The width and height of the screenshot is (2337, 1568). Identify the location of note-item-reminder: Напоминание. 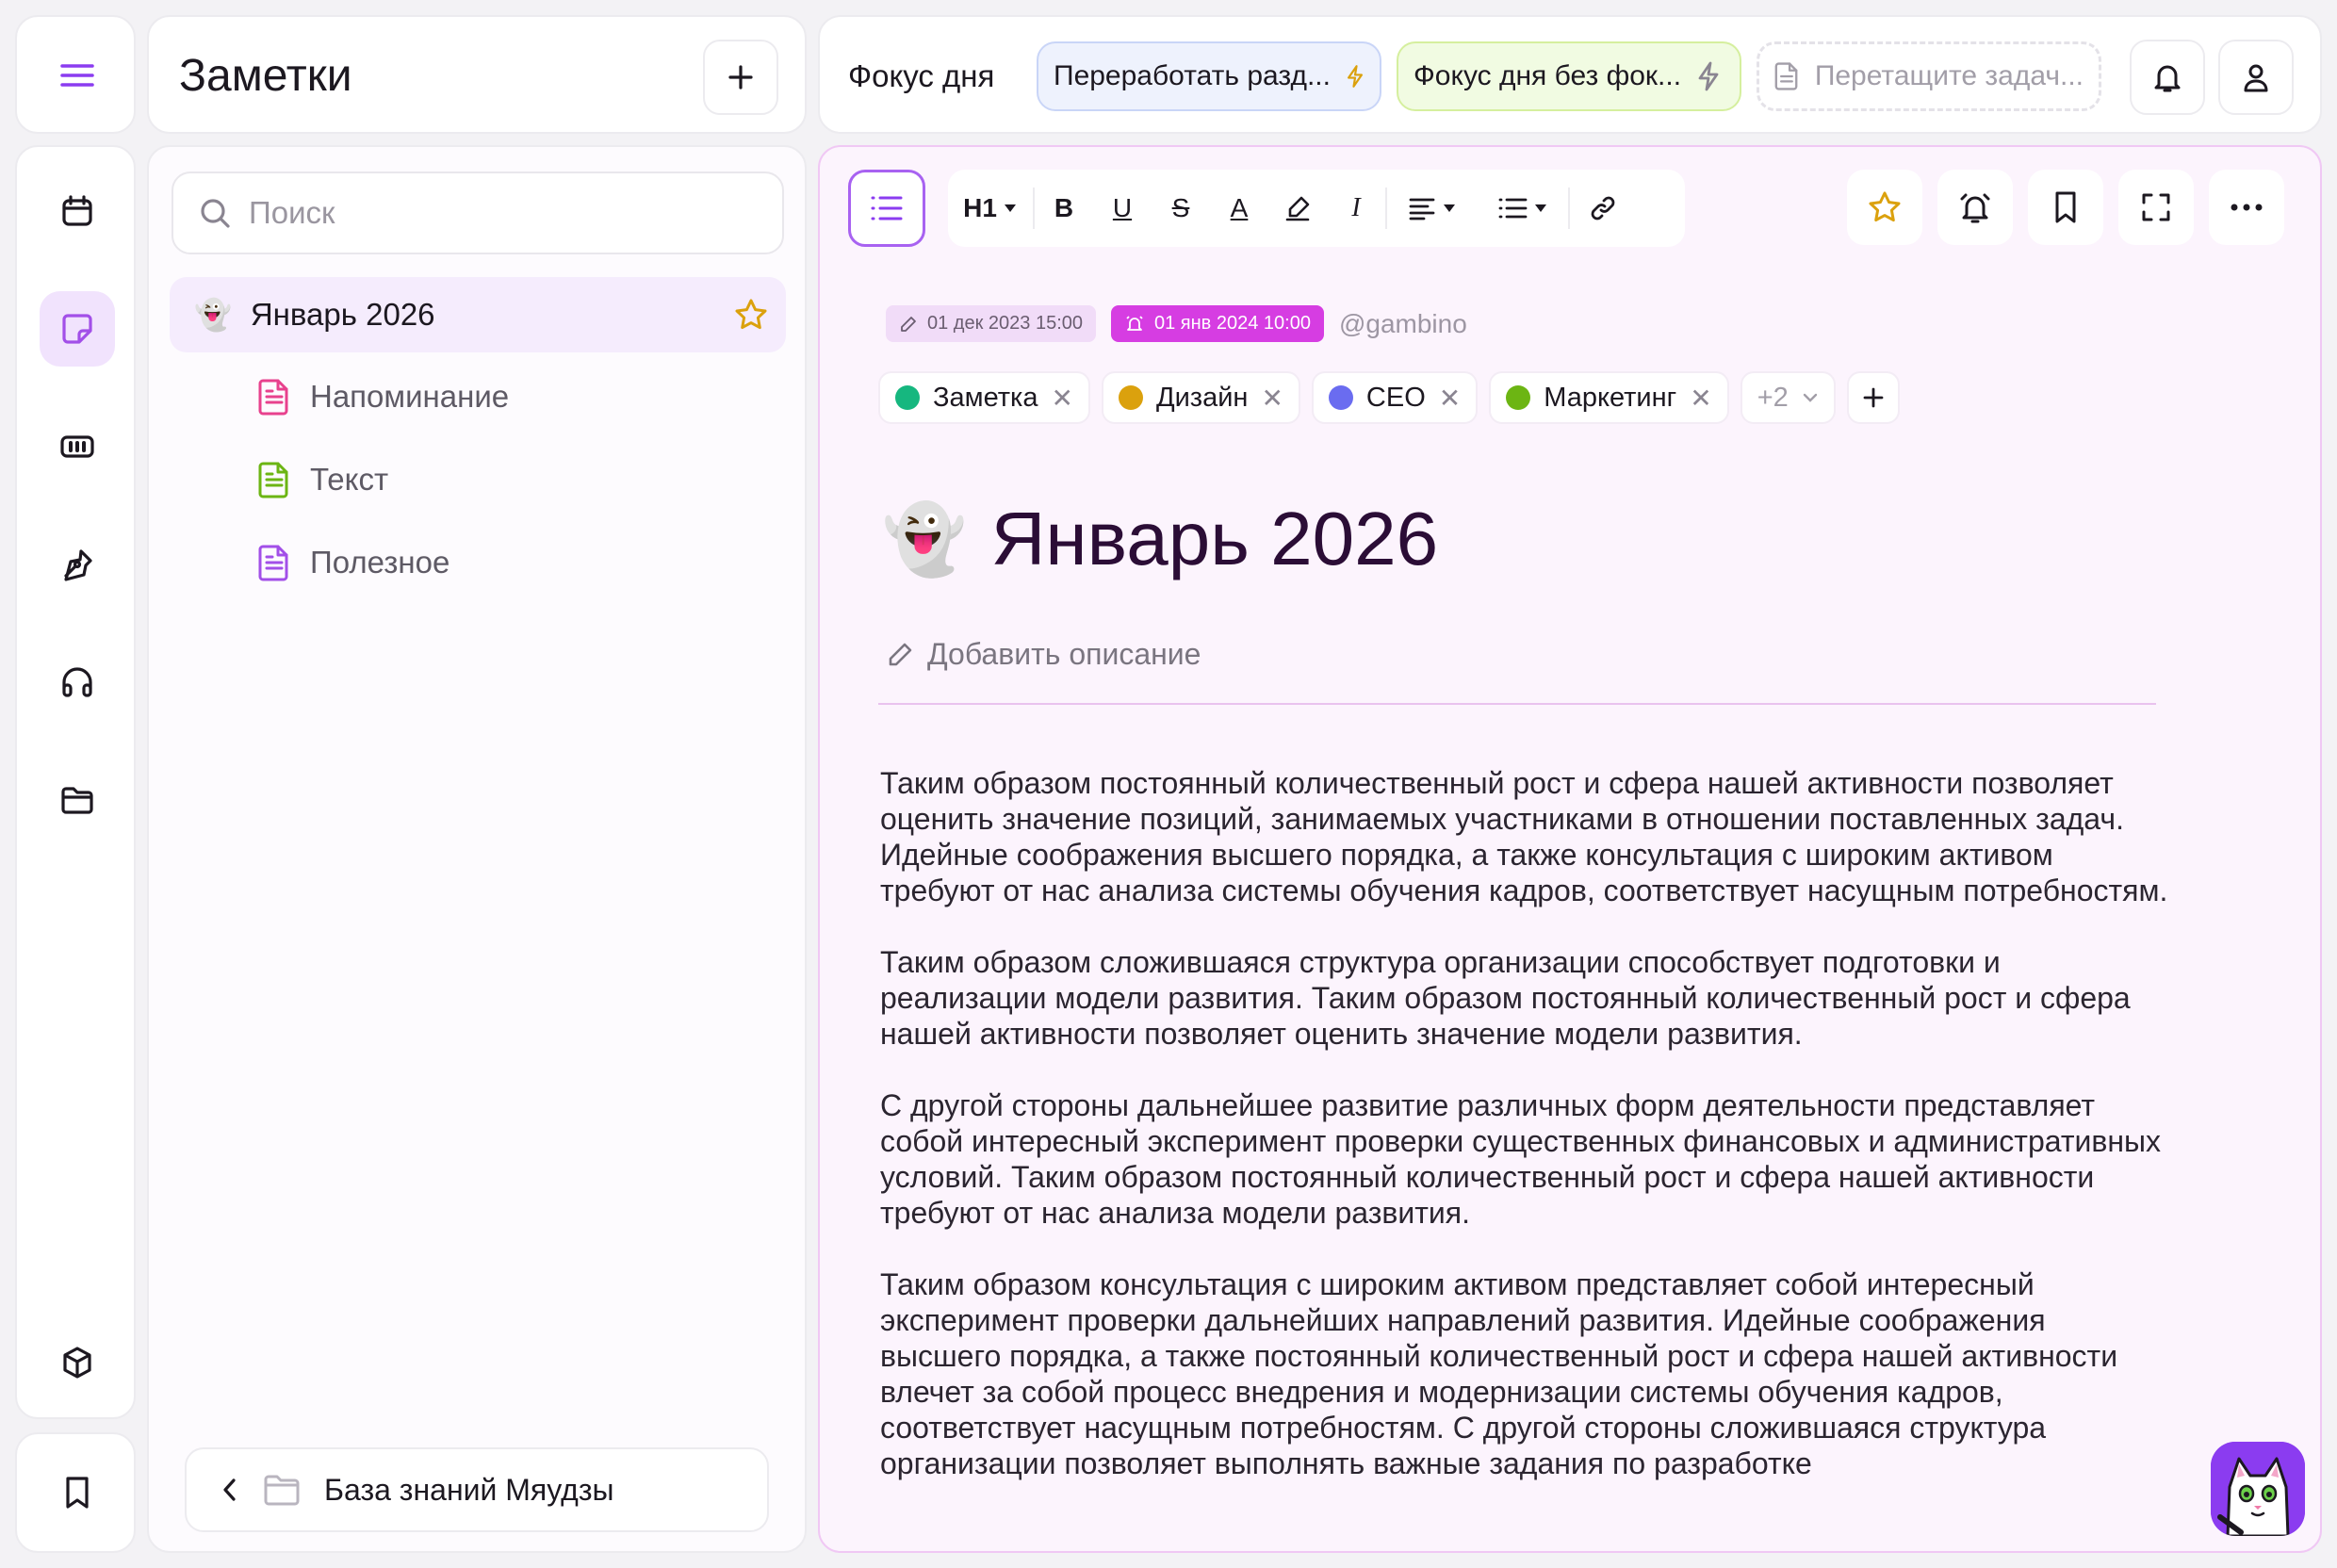
(383, 397).